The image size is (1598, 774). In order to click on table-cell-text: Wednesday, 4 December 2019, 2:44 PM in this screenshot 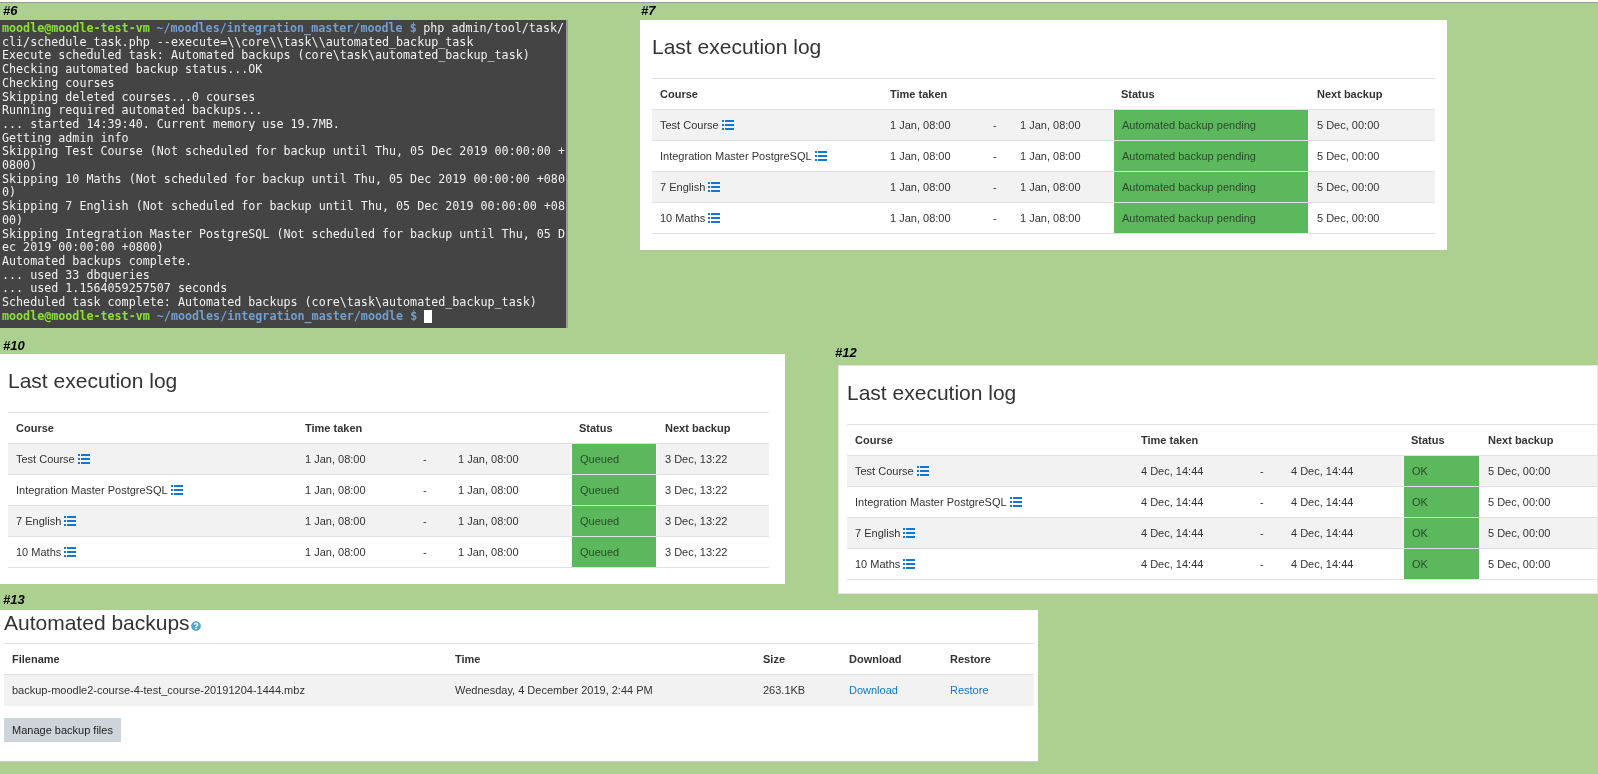, I will do `click(554, 691)`.